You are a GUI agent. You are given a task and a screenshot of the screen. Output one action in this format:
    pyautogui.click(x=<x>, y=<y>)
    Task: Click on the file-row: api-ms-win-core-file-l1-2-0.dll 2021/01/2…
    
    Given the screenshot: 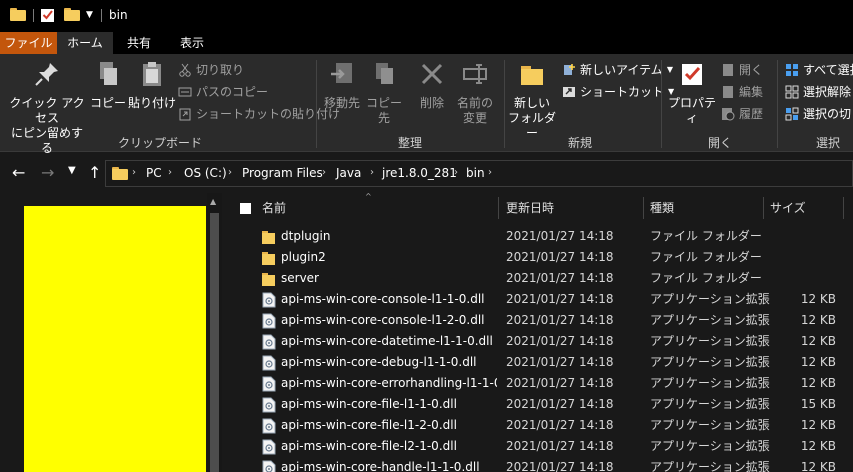 What is the action you would take?
    pyautogui.click(x=537, y=425)
    